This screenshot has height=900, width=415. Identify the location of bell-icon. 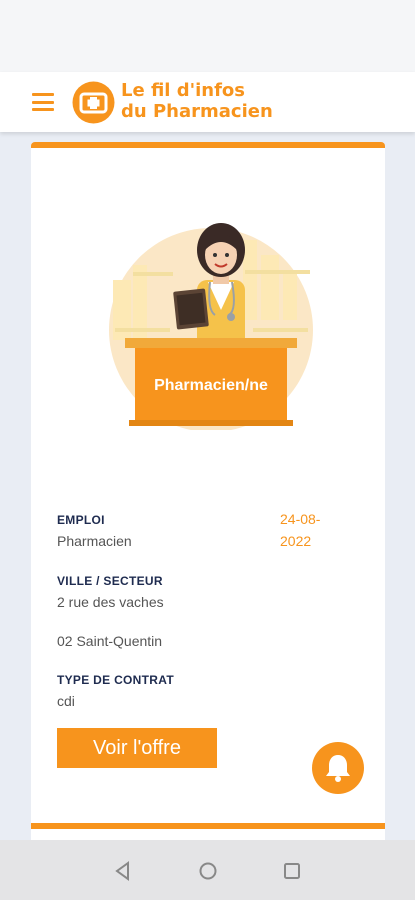
(338, 768).